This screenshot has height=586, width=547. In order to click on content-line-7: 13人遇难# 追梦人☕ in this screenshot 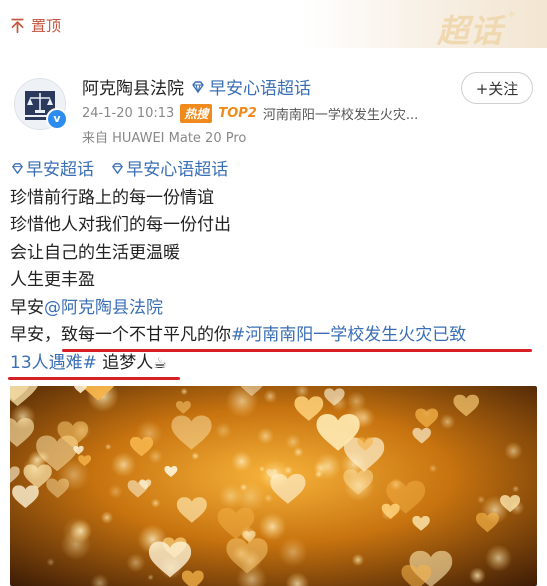, I will do `click(273, 364)`.